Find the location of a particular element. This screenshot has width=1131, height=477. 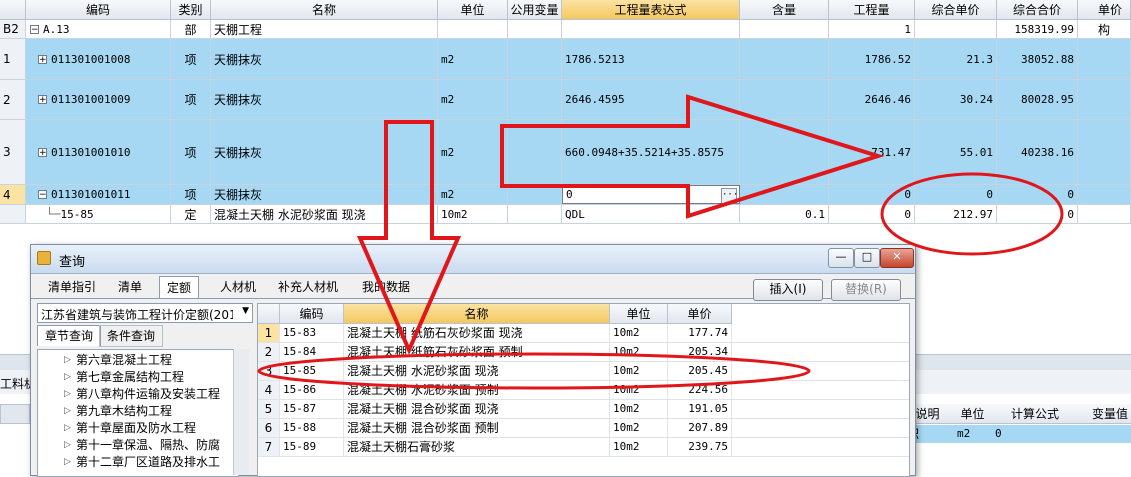

result-index: 6 is located at coordinates (269, 428).